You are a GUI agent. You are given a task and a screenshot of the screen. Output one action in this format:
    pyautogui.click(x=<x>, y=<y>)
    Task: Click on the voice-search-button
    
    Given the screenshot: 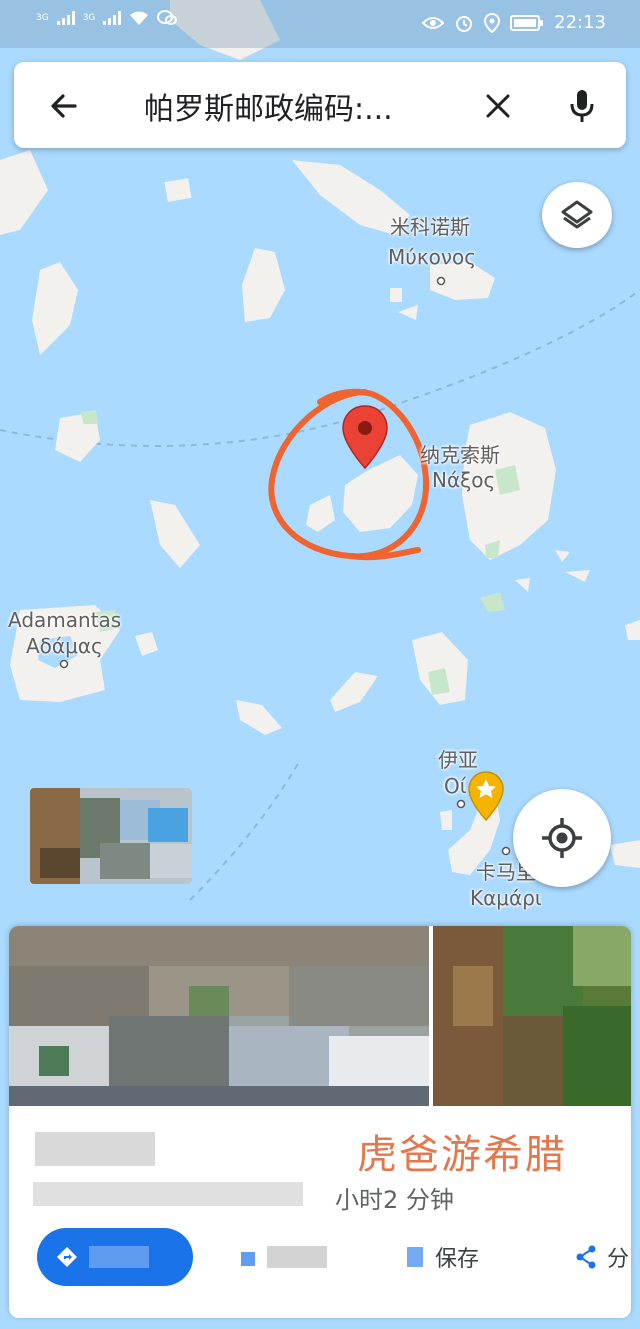 What is the action you would take?
    pyautogui.click(x=582, y=106)
    